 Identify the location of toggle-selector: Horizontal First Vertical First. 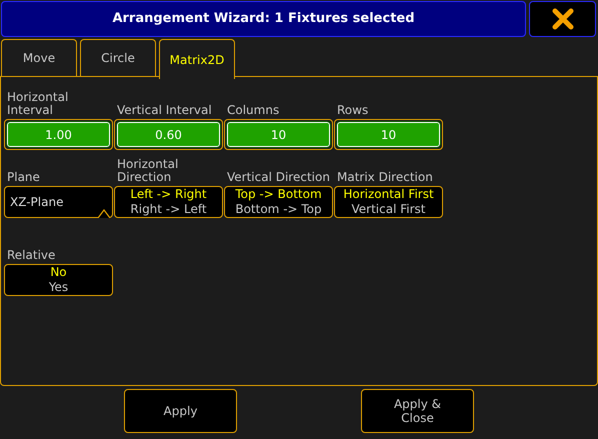
(388, 202).